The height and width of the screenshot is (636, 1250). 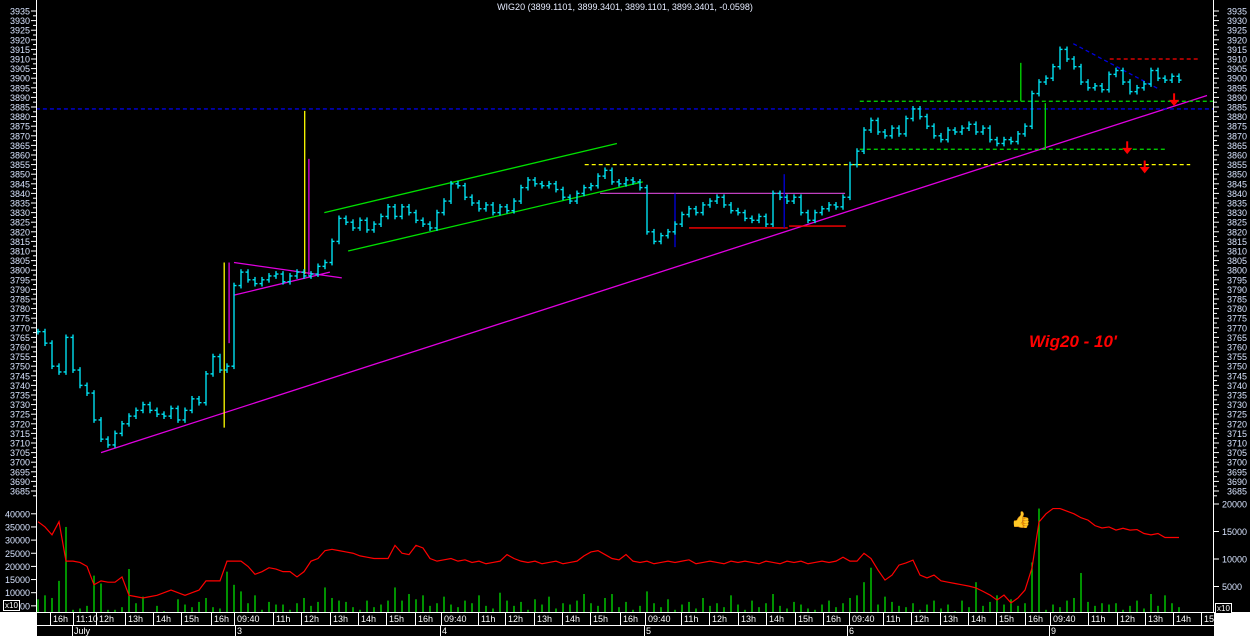 What do you see at coordinates (20, 271) in the screenshot?
I see `price-label-left: 3800` at bounding box center [20, 271].